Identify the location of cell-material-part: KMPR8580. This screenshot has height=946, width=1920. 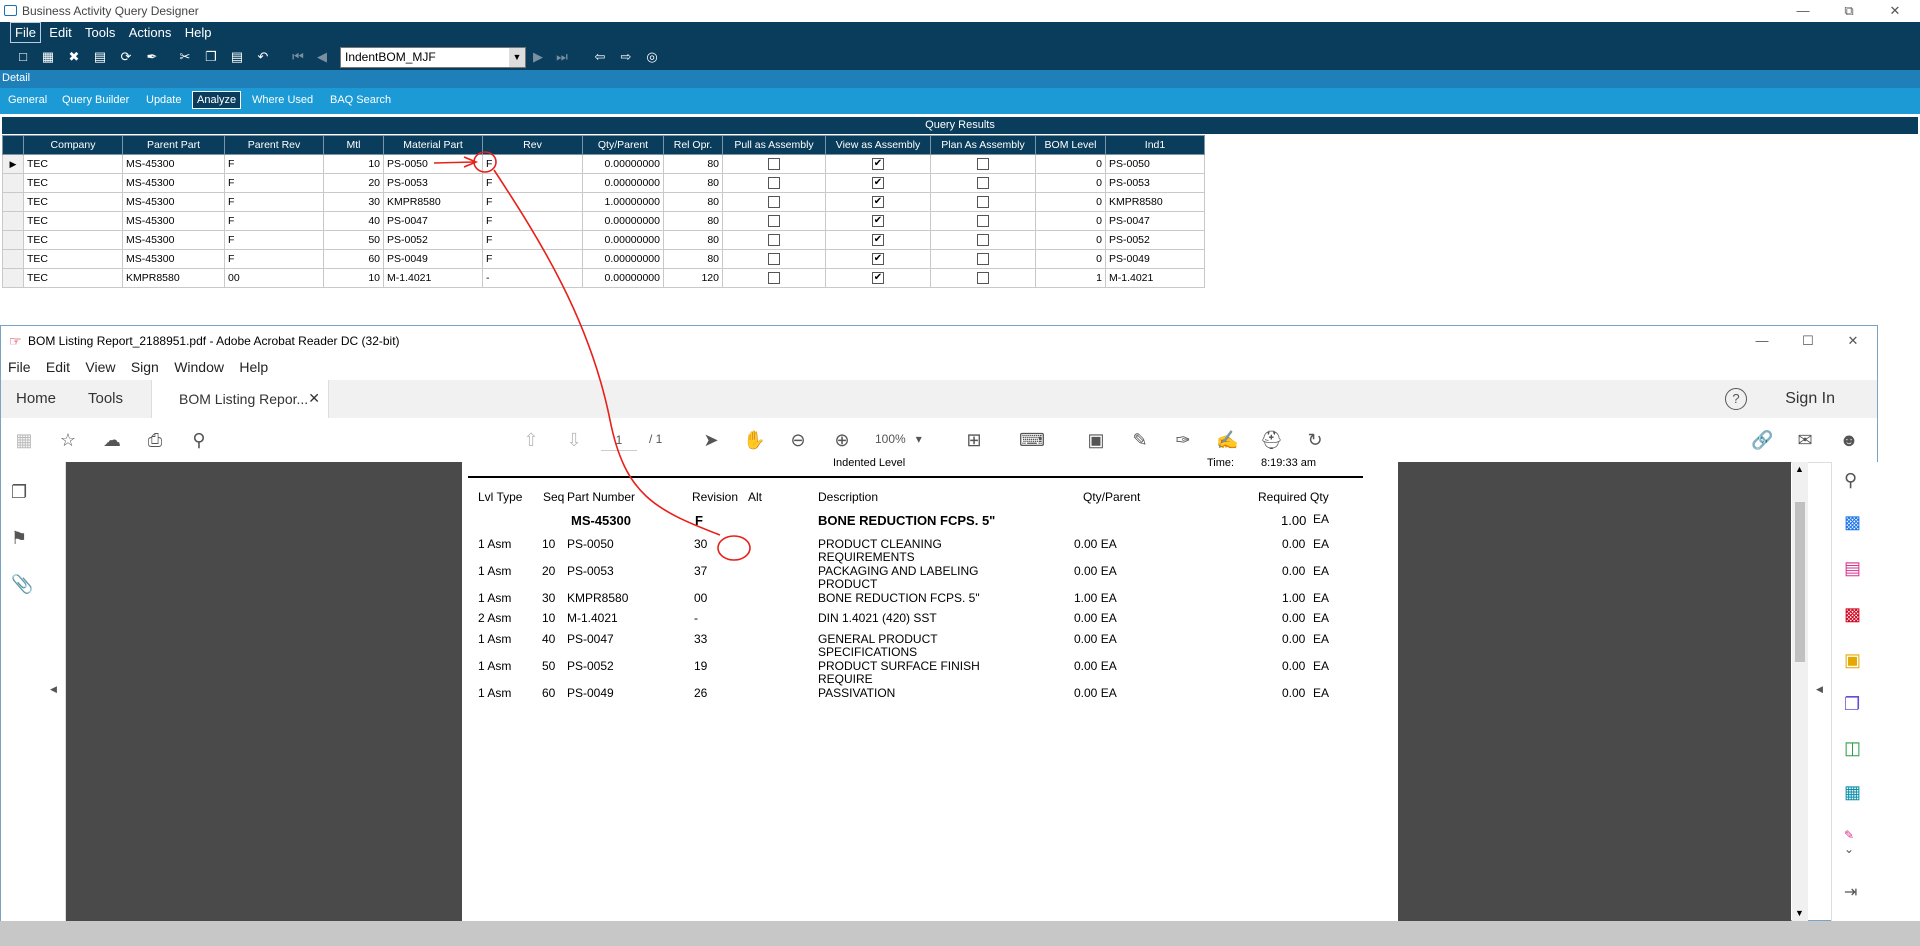
(433, 202).